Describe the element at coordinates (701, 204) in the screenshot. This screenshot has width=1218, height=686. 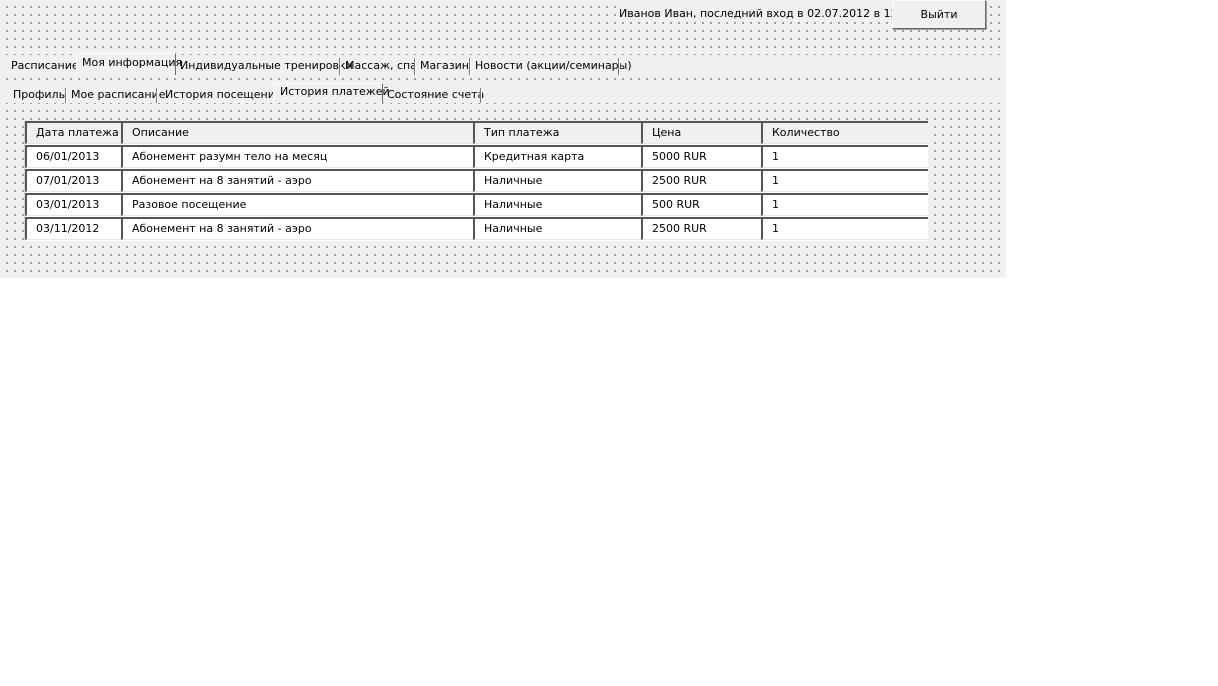
I see `cell-price: 500 RUR` at that location.